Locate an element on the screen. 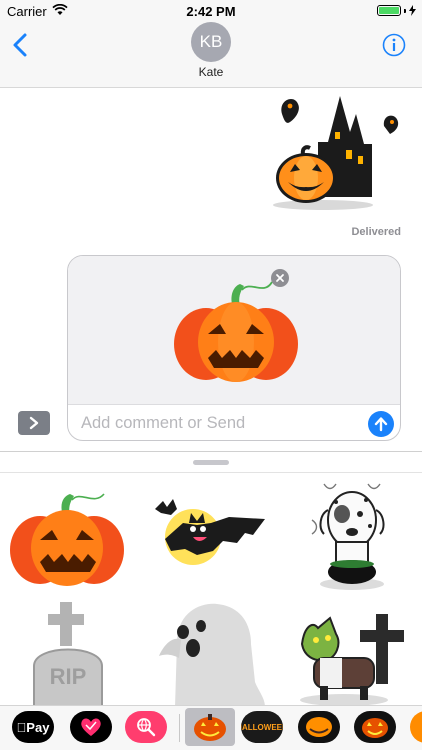 The width and height of the screenshot is (422, 750). rip-tombstone-sticker: RIP is located at coordinates (68, 654).